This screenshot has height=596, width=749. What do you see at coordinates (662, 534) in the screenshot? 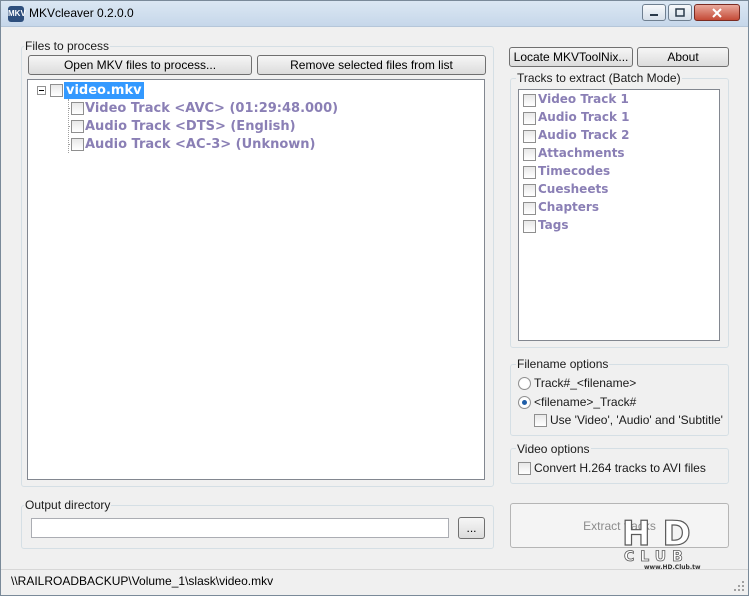
I see `watermark-main: HD` at bounding box center [662, 534].